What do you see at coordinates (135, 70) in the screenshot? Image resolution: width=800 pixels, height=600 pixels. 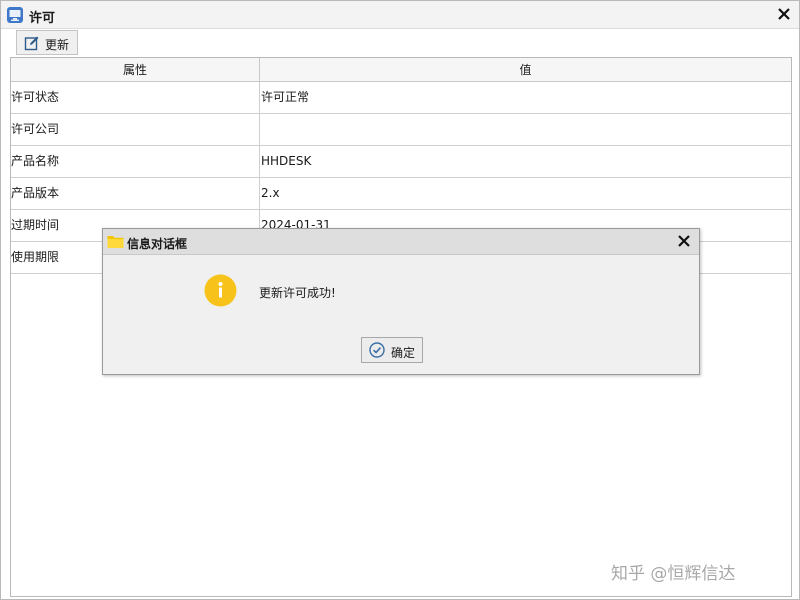 I see `column-header-property: 属性` at bounding box center [135, 70].